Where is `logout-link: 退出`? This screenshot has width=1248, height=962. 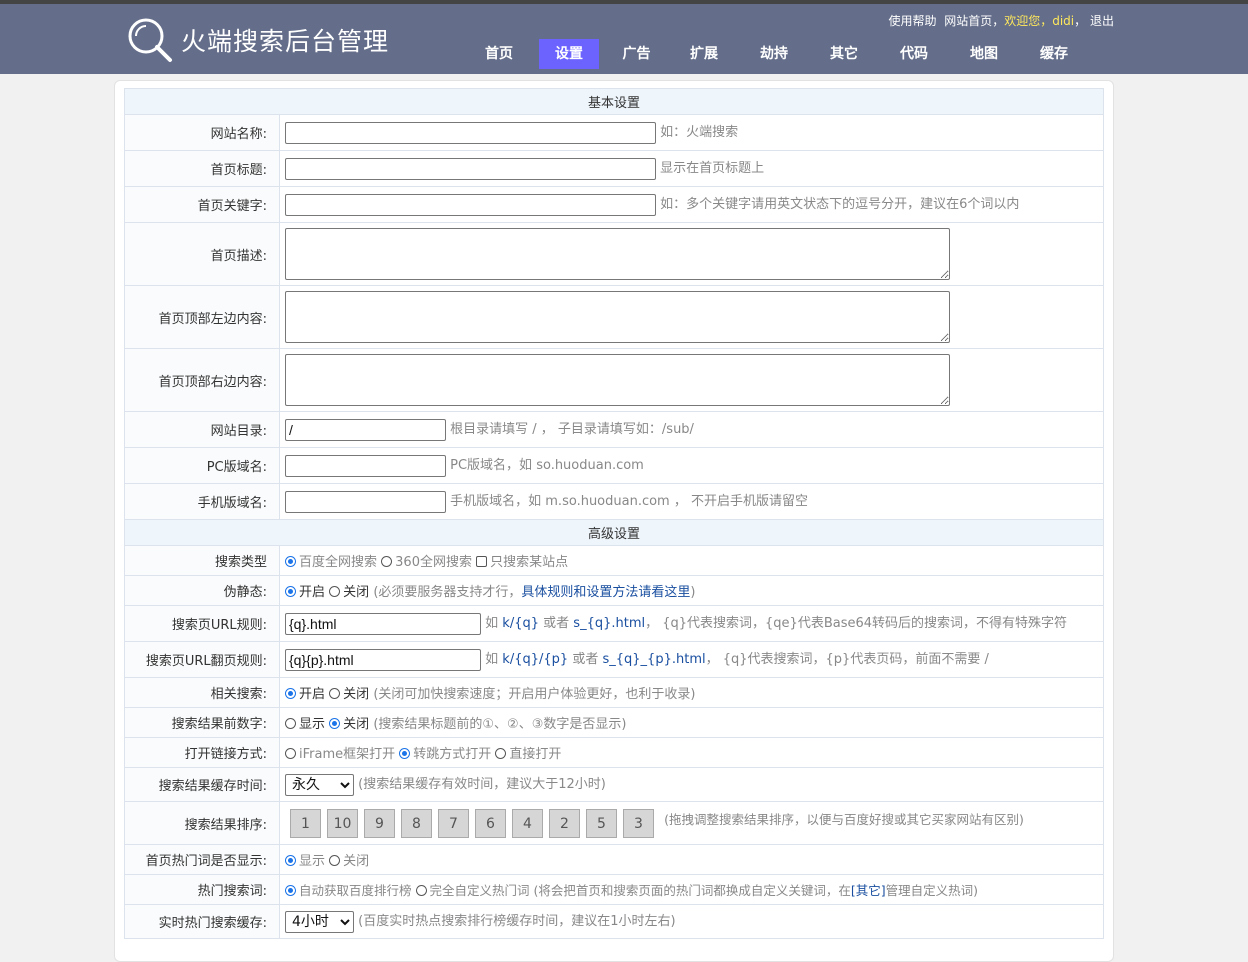 logout-link: 退出 is located at coordinates (1102, 21).